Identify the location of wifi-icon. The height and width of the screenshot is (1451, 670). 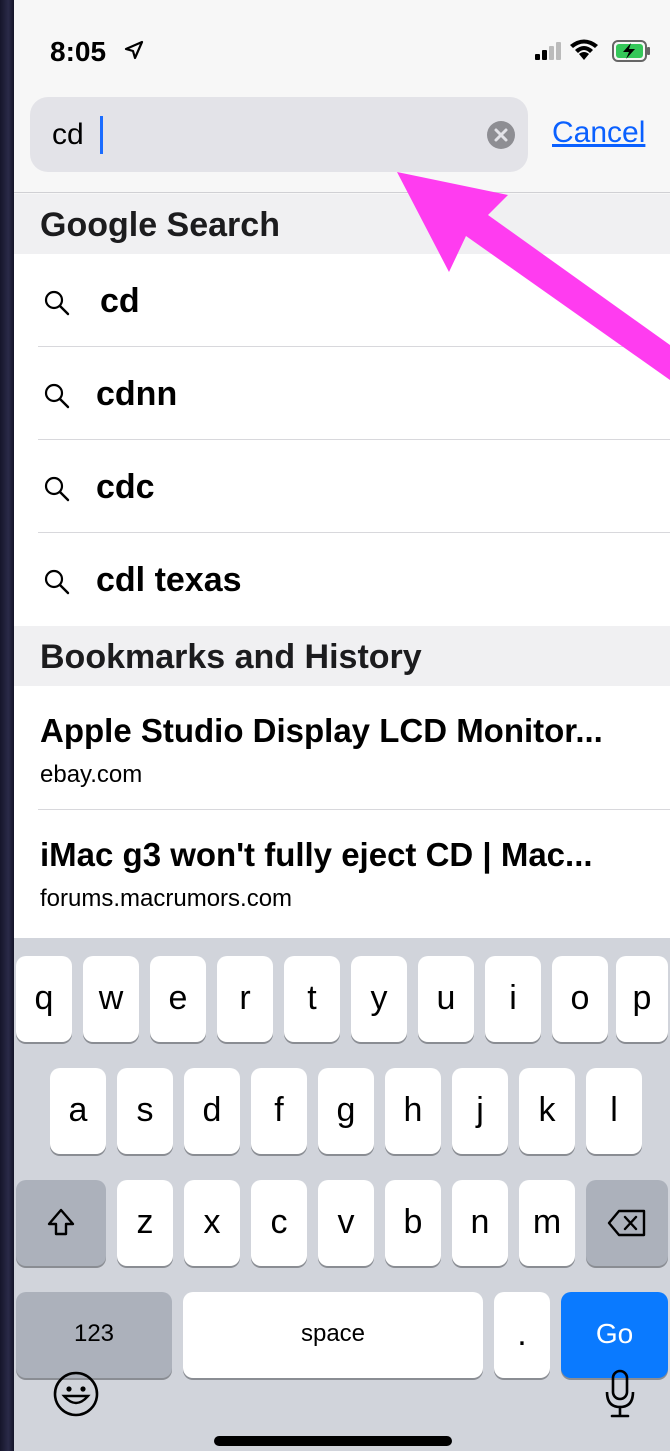
(584, 49).